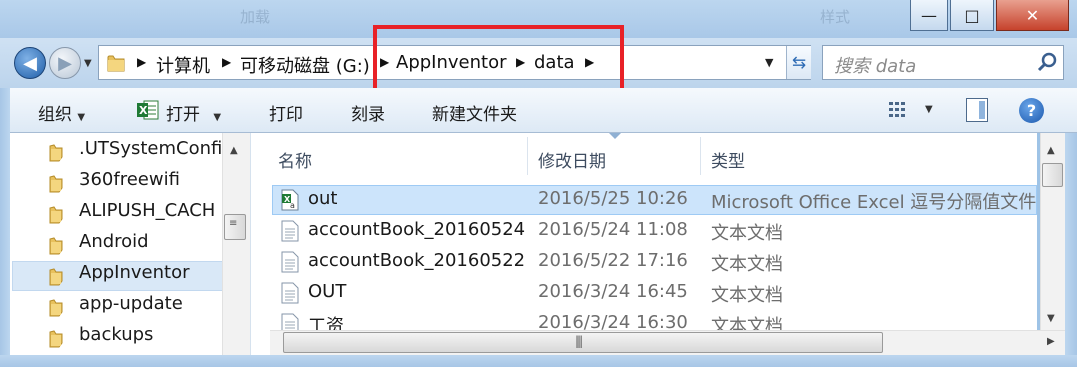 Image resolution: width=1077 pixels, height=367 pixels. I want to click on forward-button: ▶, so click(65, 63).